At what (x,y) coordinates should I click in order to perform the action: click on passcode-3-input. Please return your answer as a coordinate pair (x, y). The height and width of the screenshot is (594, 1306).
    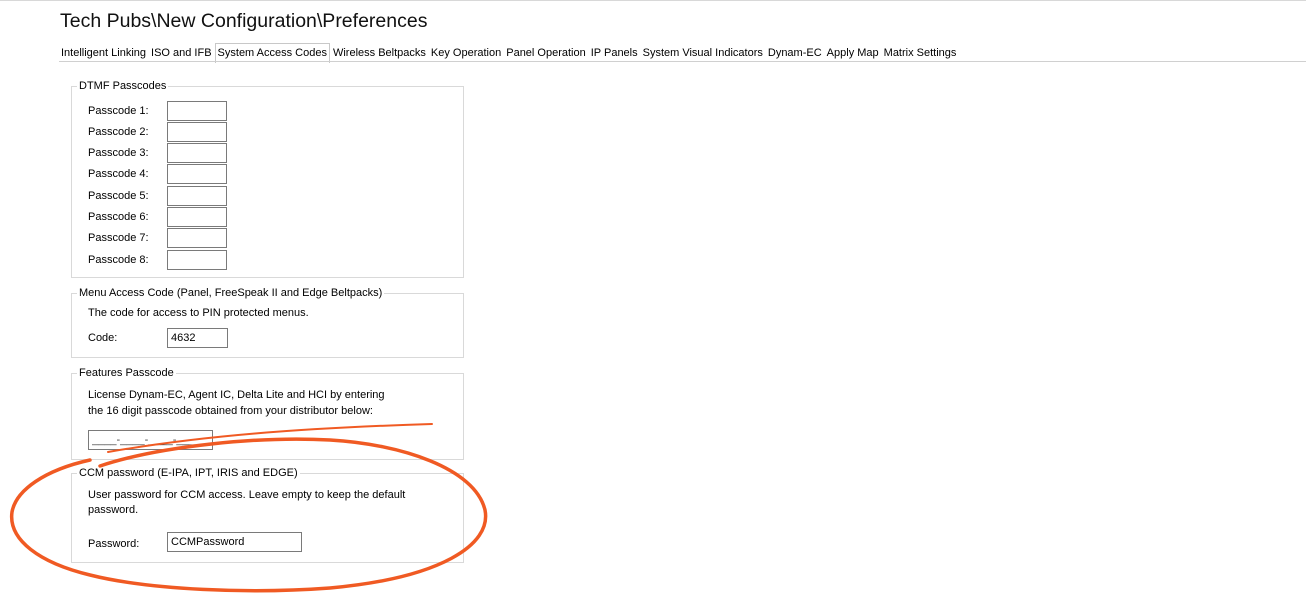
    Looking at the image, I should click on (197, 153).